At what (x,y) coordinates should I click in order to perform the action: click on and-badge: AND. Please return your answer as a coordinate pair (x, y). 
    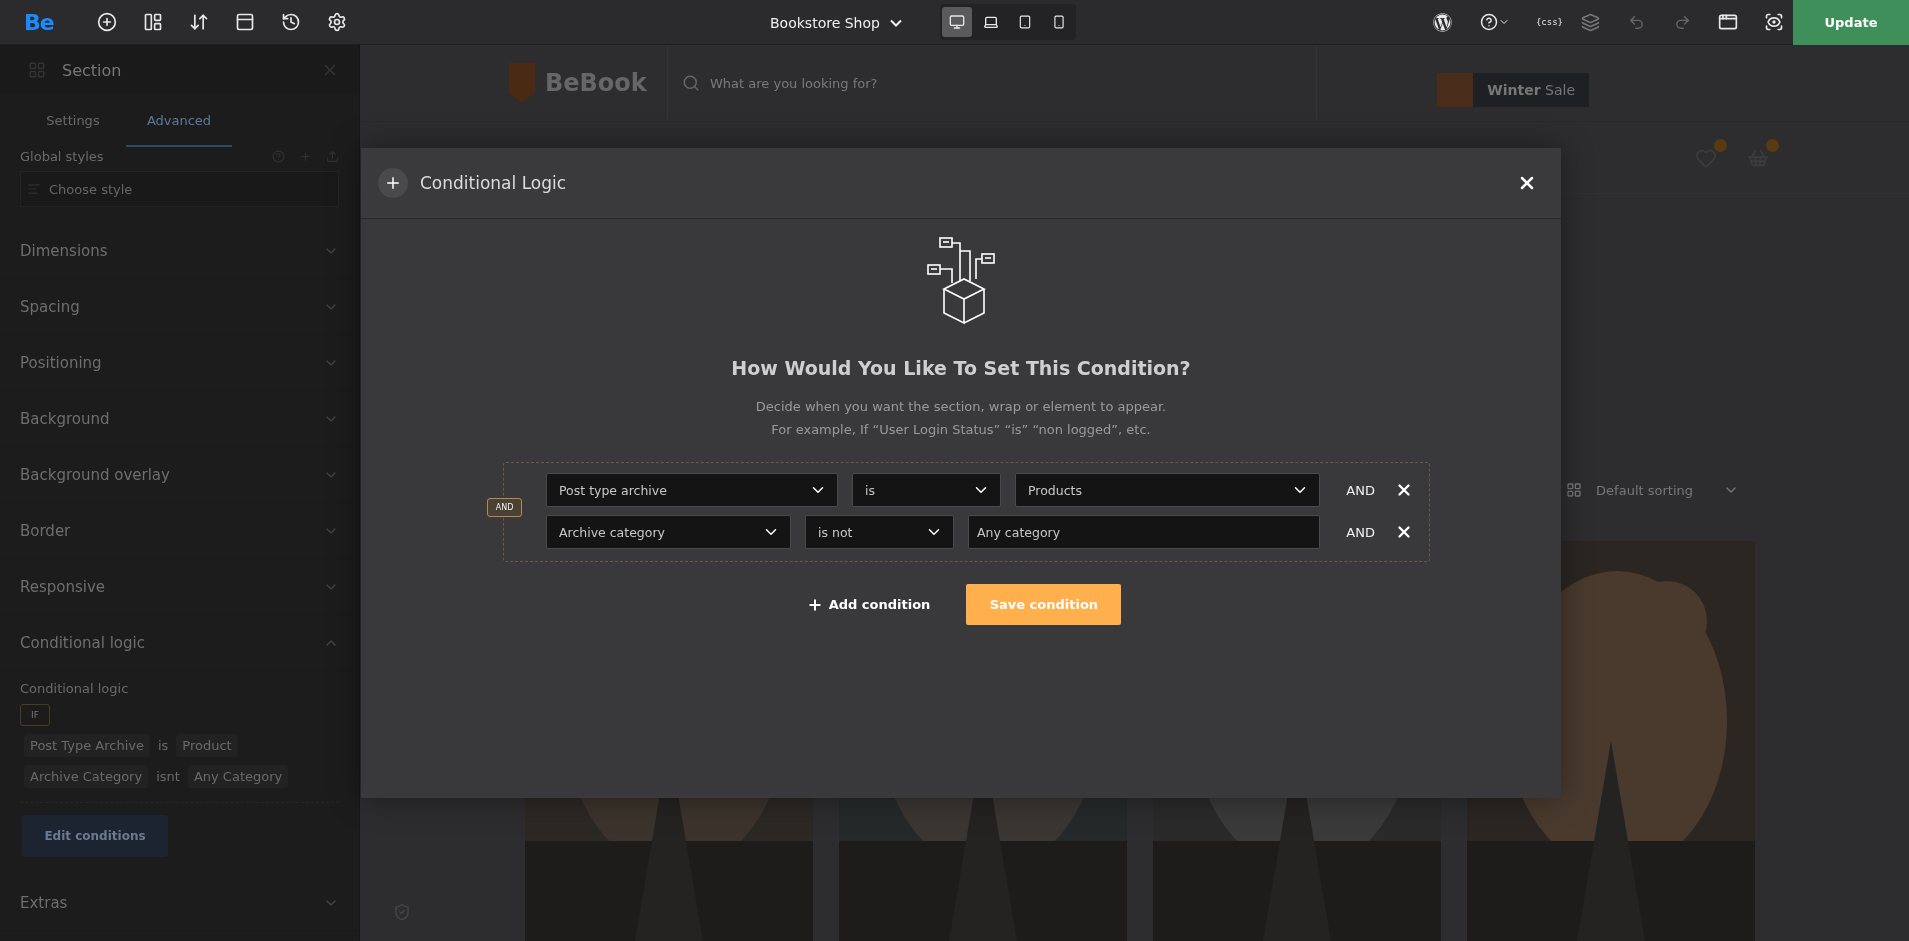
    Looking at the image, I should click on (504, 507).